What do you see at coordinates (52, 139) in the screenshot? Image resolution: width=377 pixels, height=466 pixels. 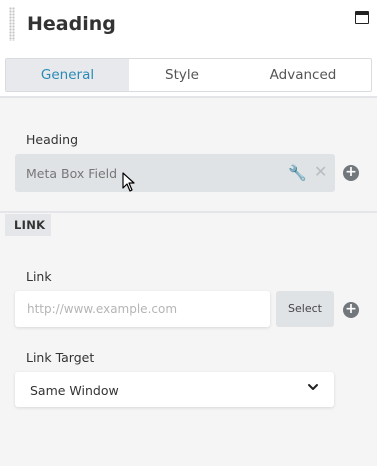 I see `heading-field-label: Heading` at bounding box center [52, 139].